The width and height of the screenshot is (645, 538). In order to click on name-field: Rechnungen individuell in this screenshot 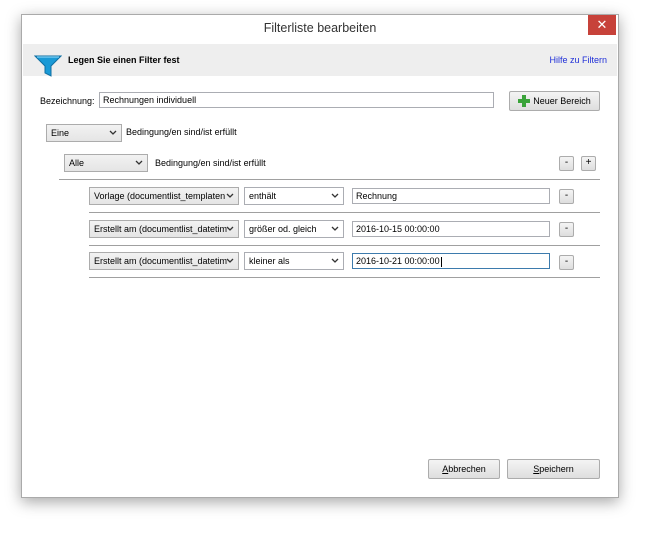, I will do `click(296, 100)`.